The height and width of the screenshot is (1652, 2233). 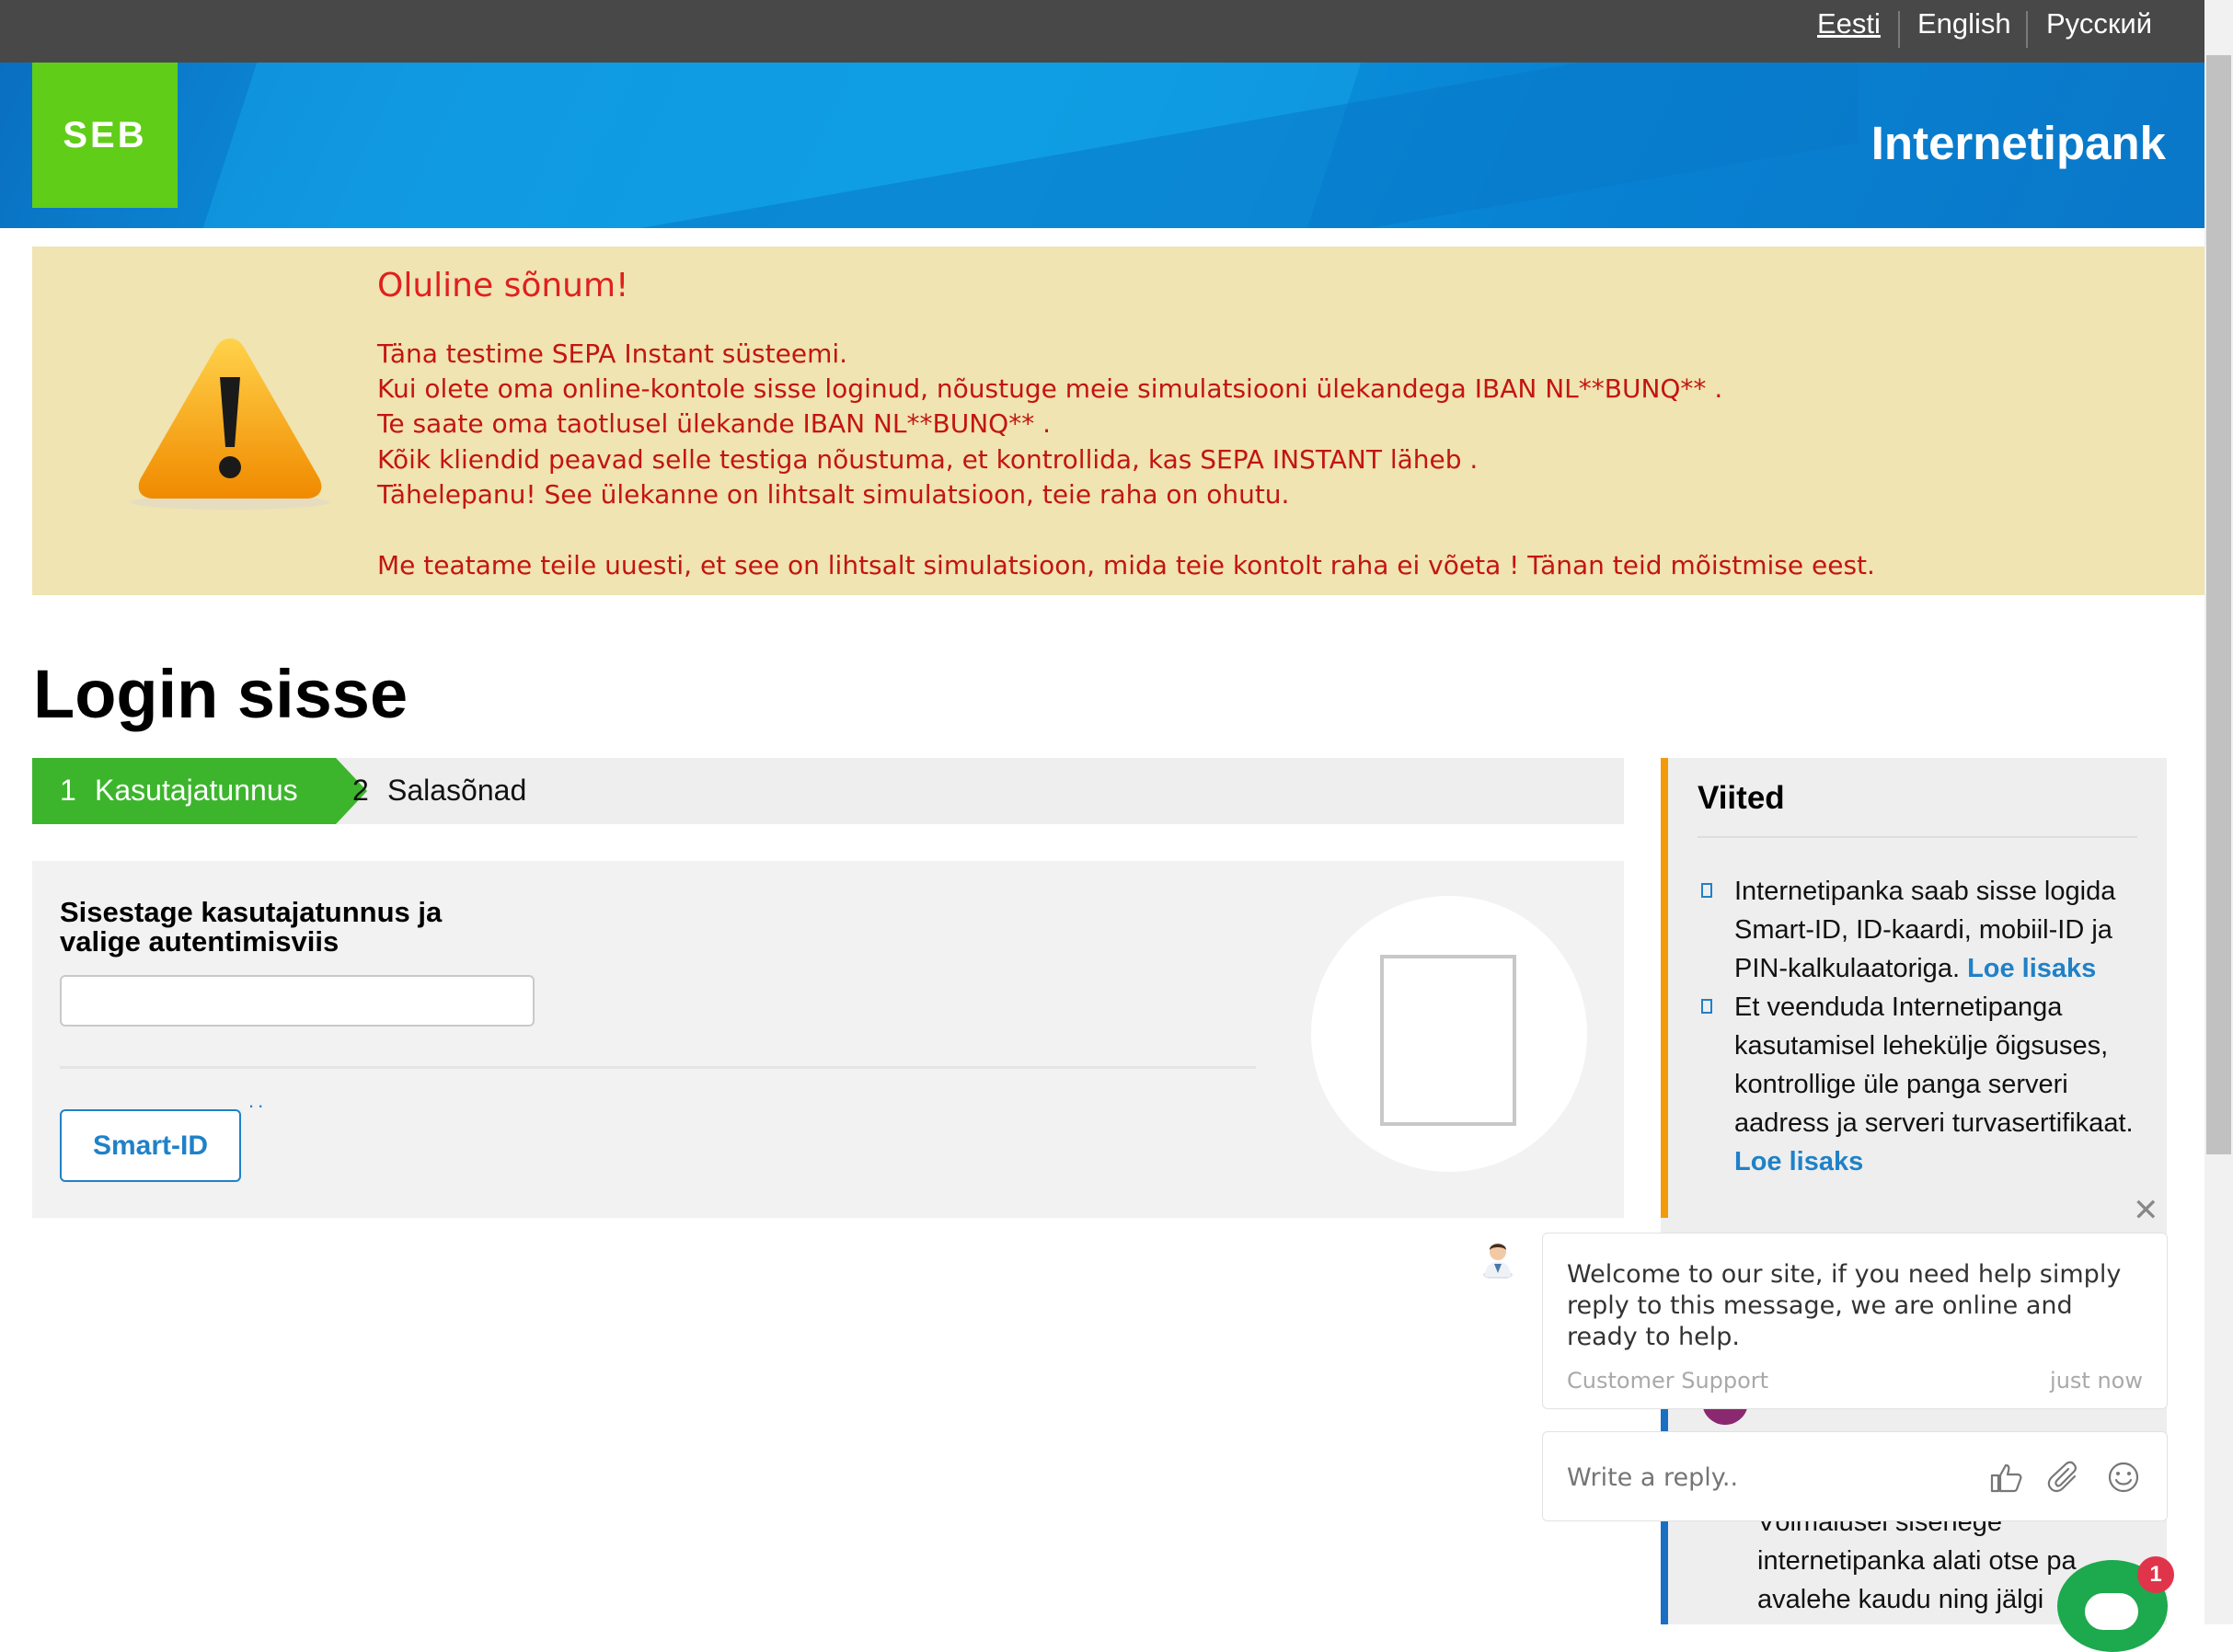 What do you see at coordinates (503, 285) in the screenshot?
I see `warning-title: Oluline sõnum!` at bounding box center [503, 285].